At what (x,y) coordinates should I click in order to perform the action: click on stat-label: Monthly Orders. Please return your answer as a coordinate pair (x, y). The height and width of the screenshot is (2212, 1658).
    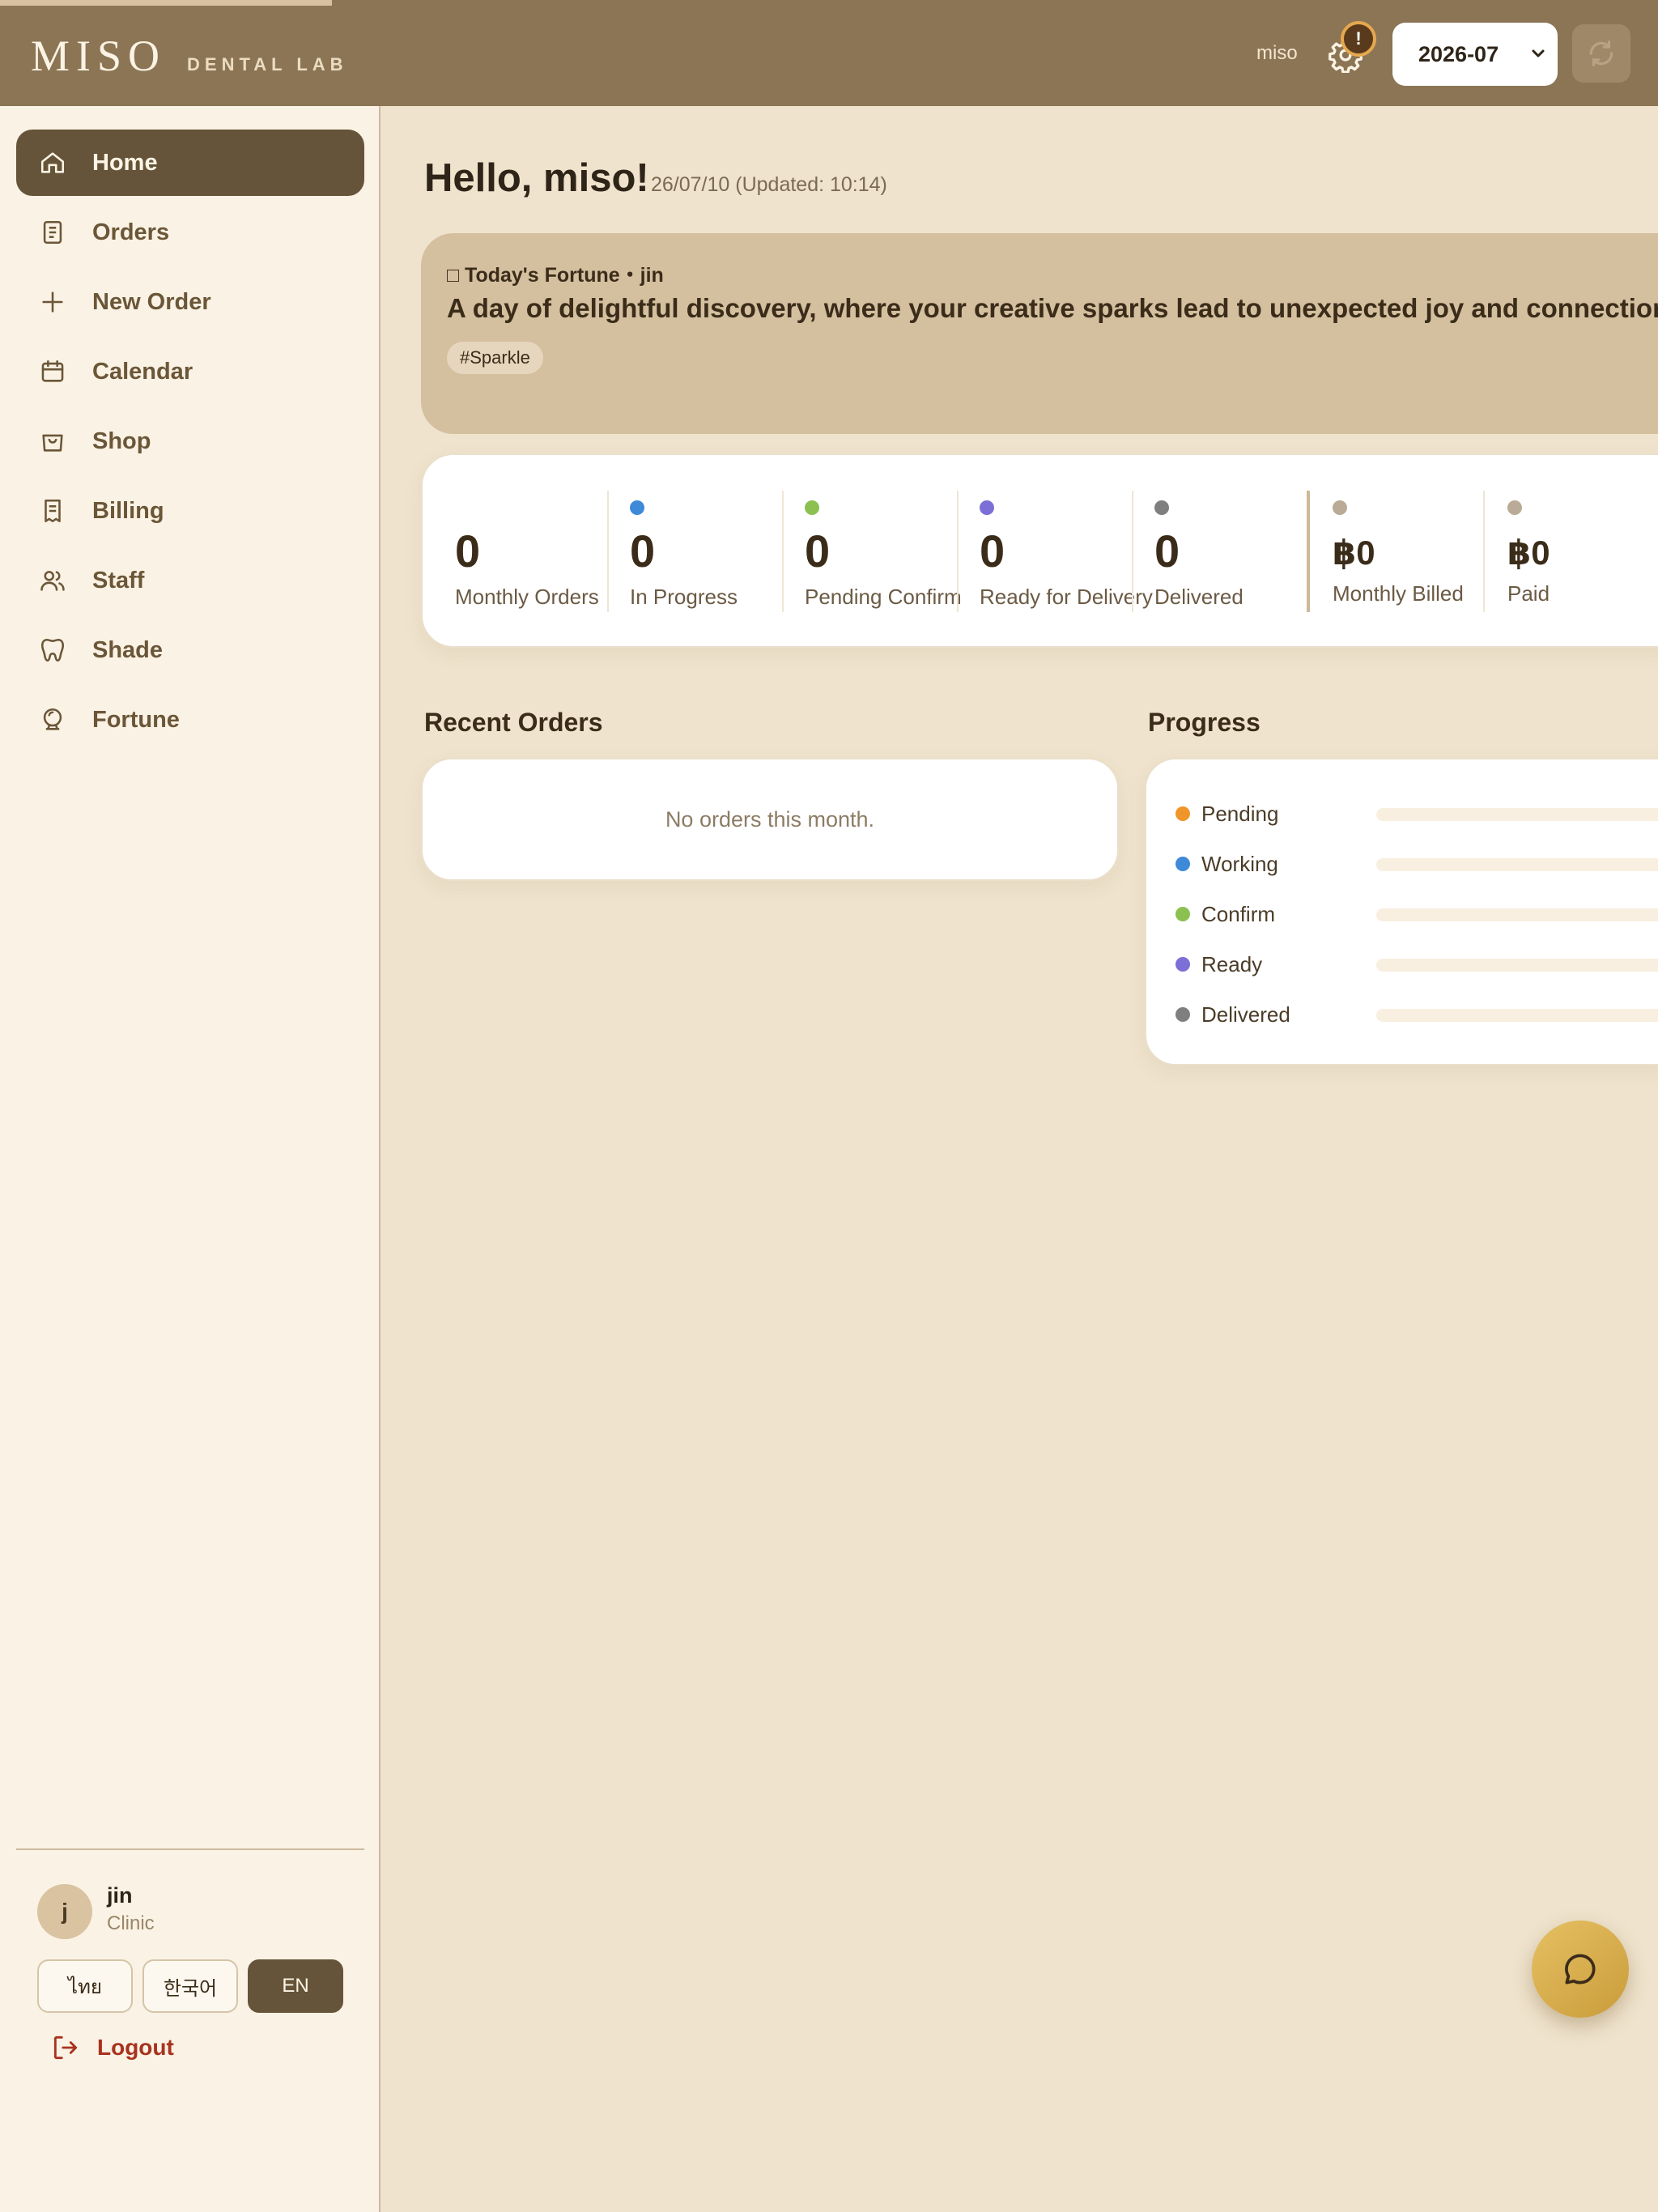
    Looking at the image, I should click on (527, 597).